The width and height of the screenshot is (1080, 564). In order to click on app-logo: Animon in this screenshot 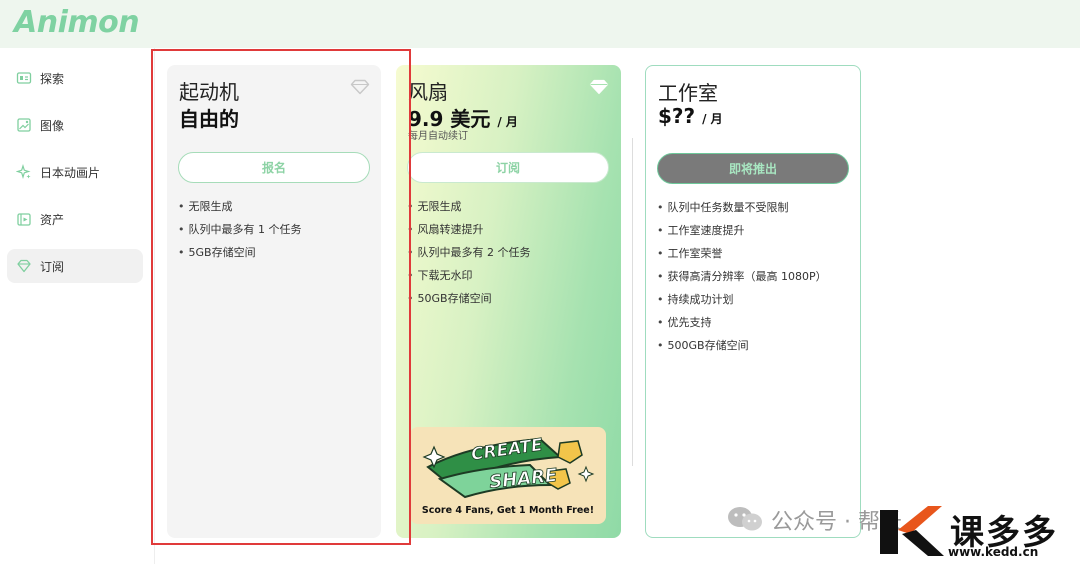, I will do `click(77, 22)`.